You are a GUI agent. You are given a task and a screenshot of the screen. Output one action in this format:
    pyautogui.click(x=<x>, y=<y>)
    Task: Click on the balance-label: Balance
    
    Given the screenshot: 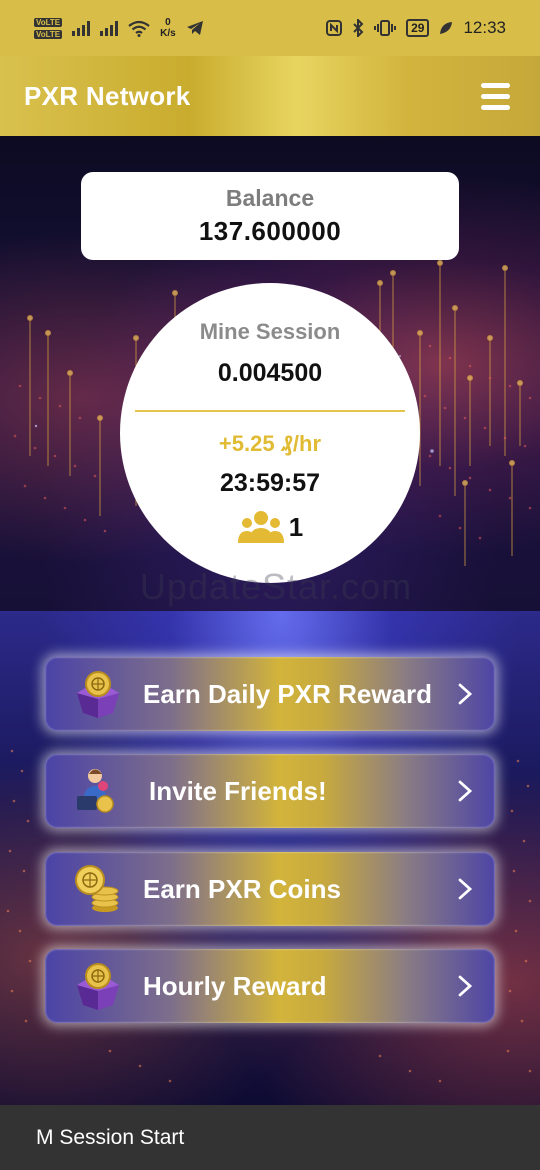 What is the action you would take?
    pyautogui.click(x=270, y=198)
    